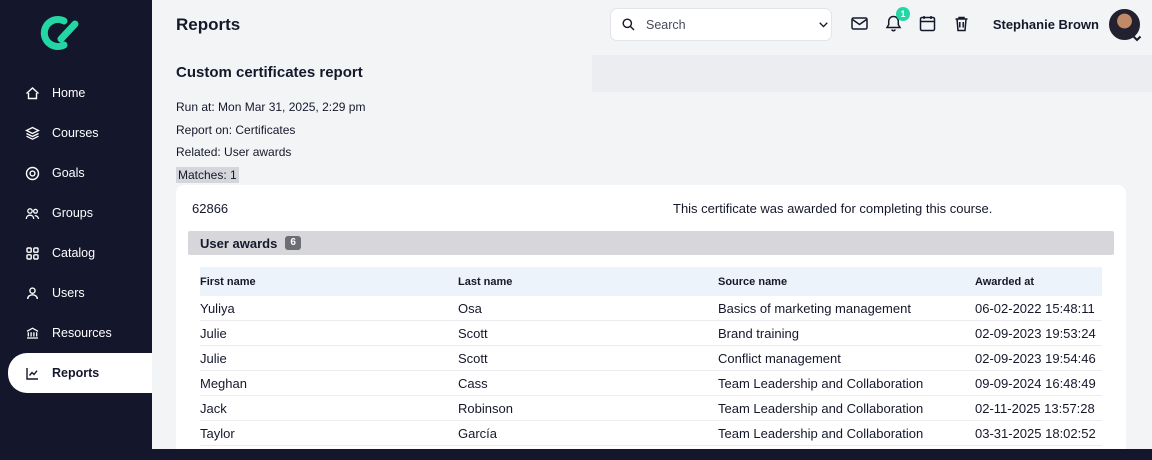  What do you see at coordinates (32, 253) in the screenshot?
I see `catalog-icon` at bounding box center [32, 253].